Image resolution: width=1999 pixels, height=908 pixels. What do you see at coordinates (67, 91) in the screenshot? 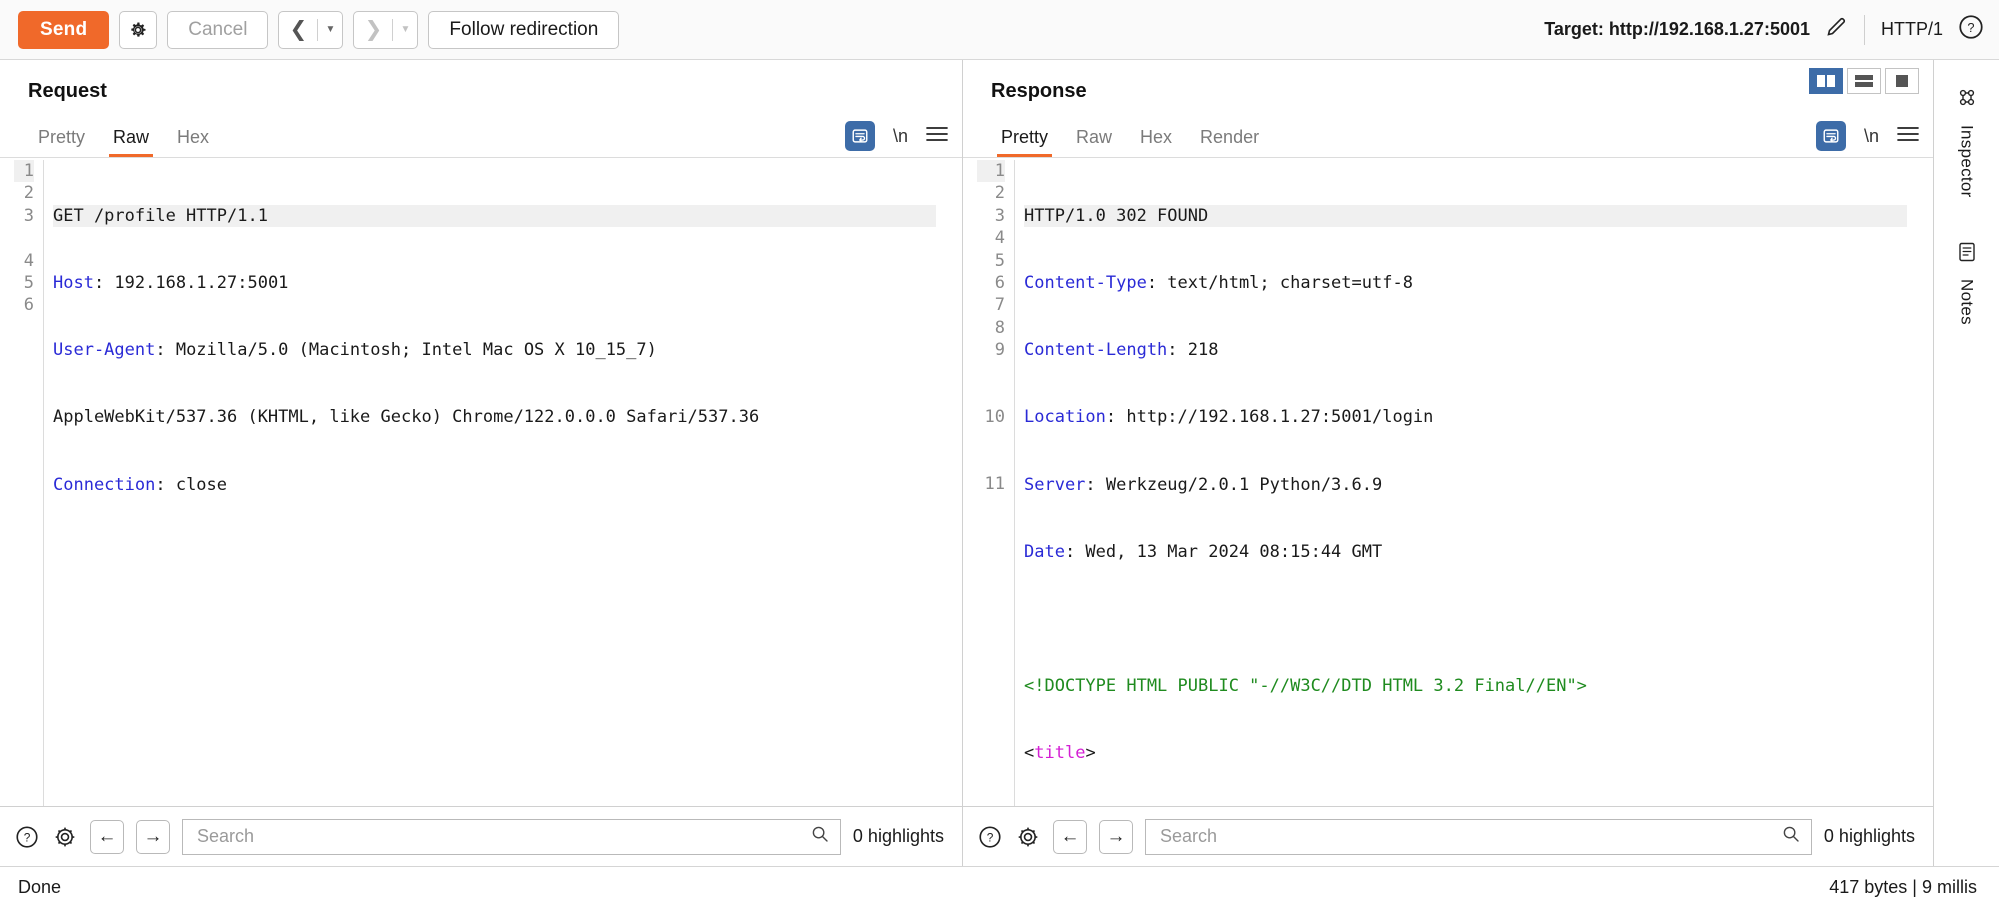
I see `request-pane-title: Request` at bounding box center [67, 91].